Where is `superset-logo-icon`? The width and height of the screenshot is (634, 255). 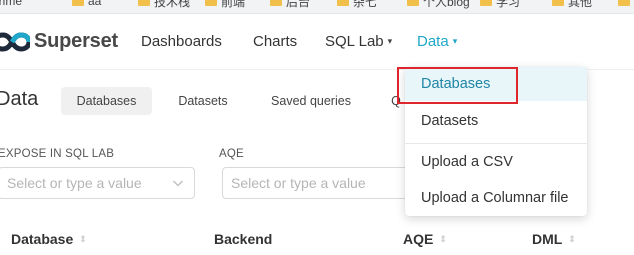
superset-logo-icon is located at coordinates (15, 41).